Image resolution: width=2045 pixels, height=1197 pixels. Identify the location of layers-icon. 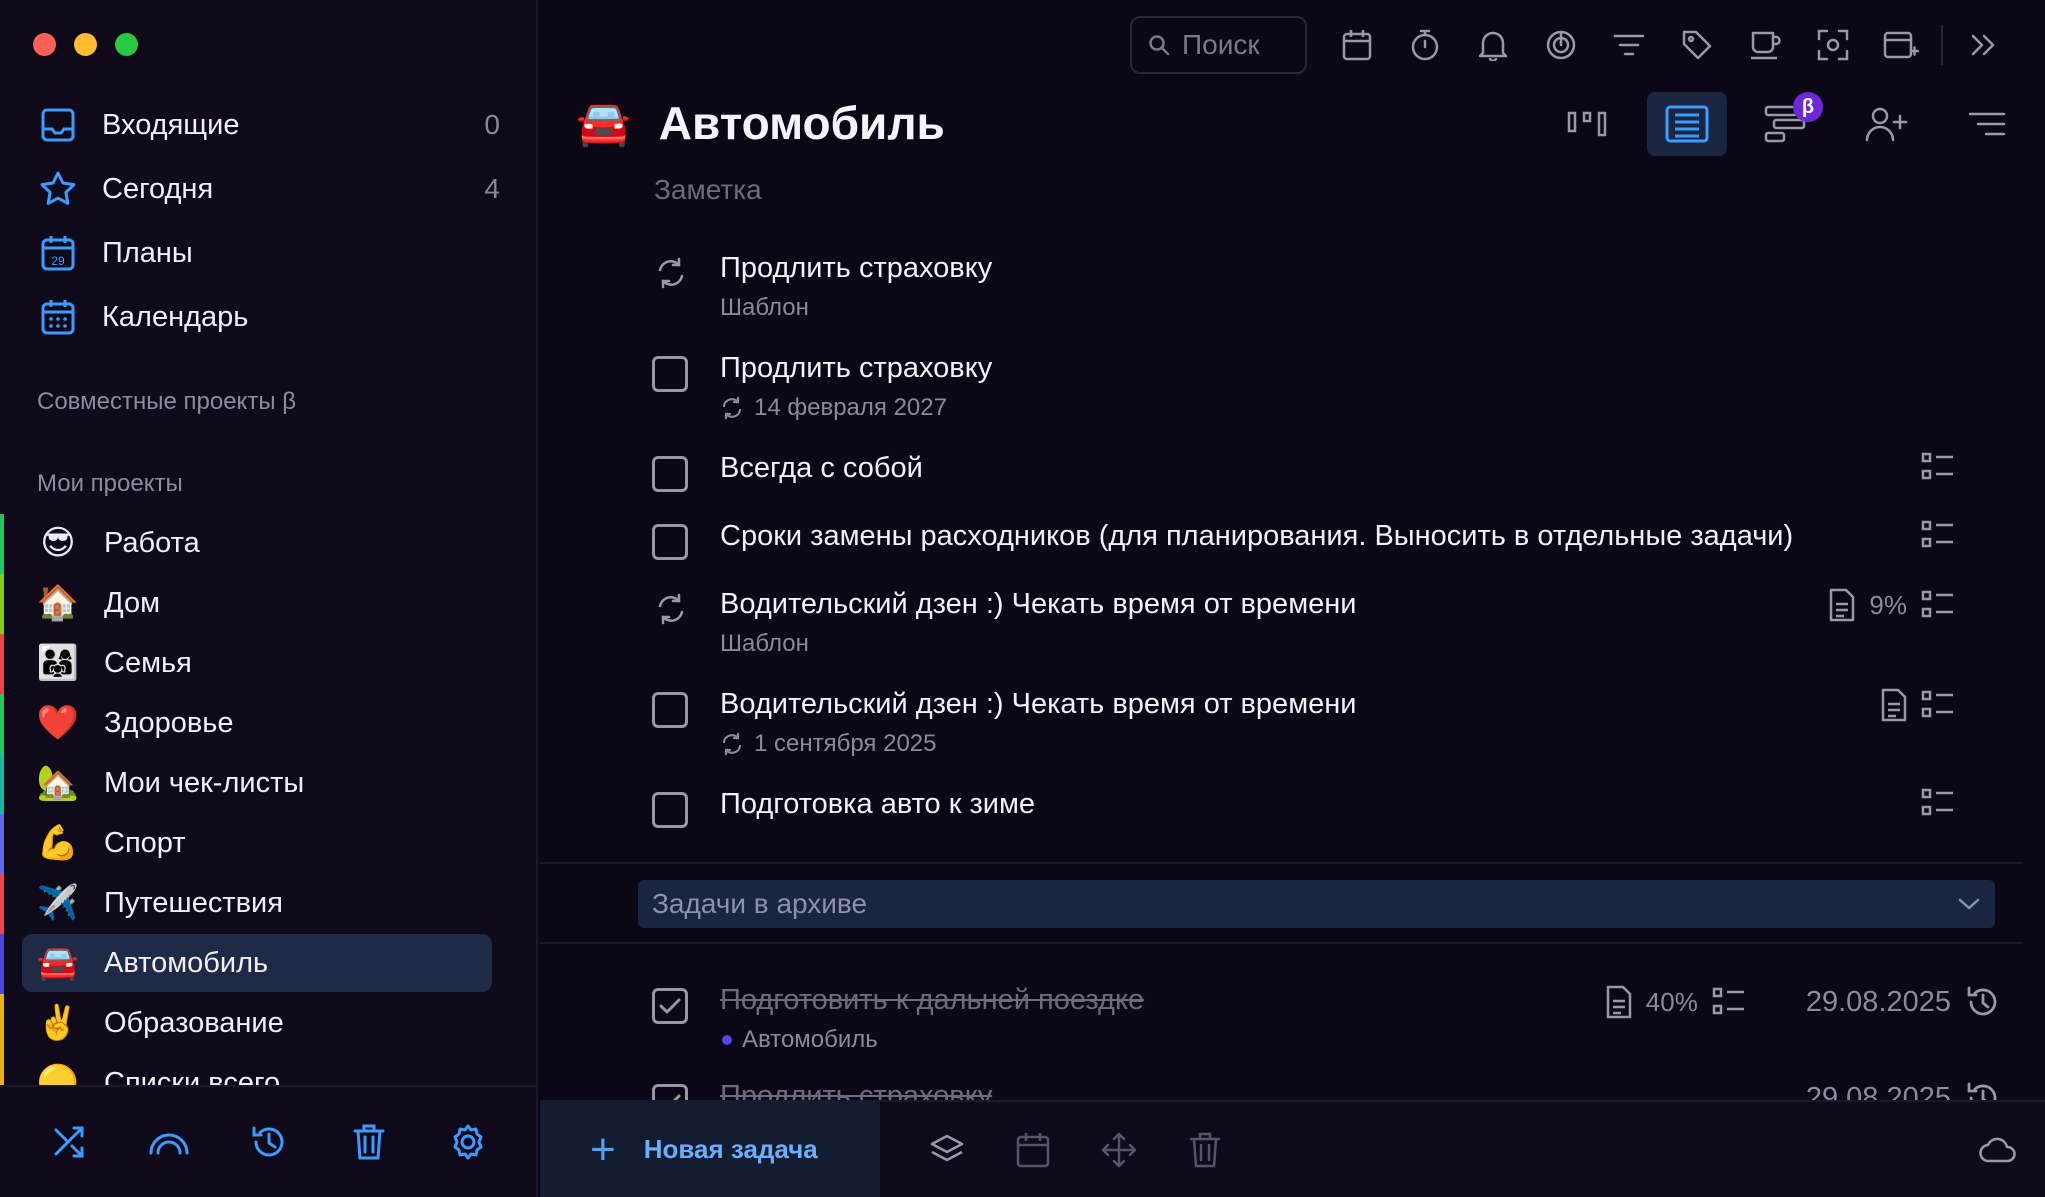
(947, 1150).